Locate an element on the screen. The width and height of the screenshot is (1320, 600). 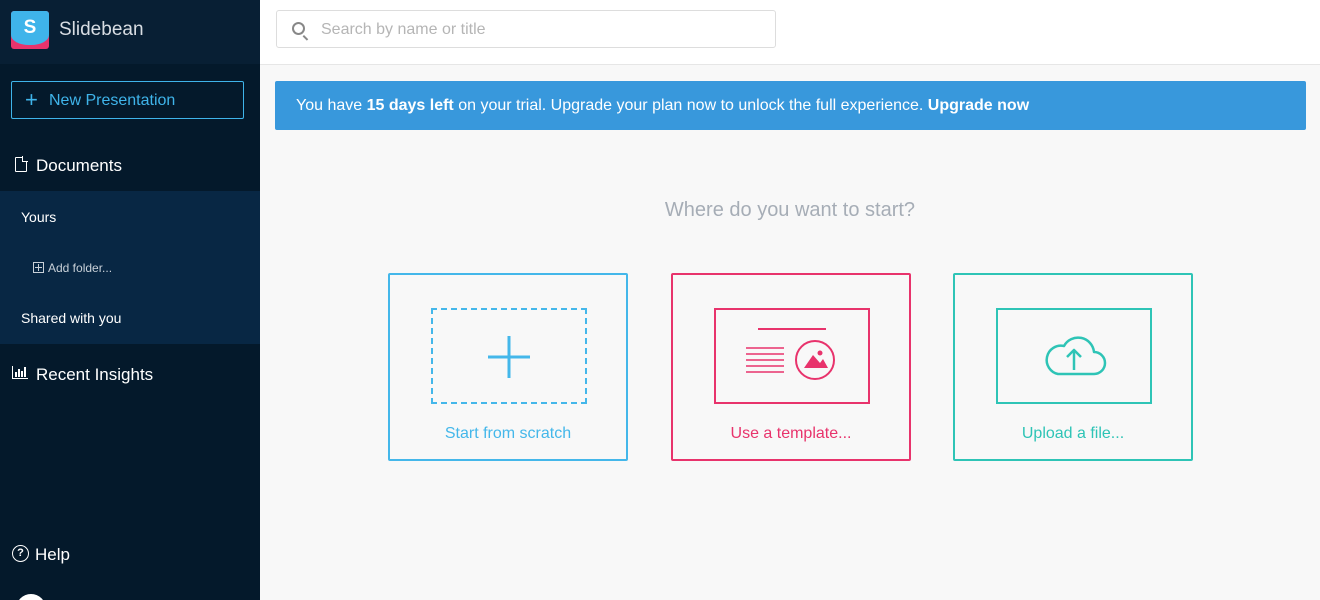
template-illustration is located at coordinates (792, 356).